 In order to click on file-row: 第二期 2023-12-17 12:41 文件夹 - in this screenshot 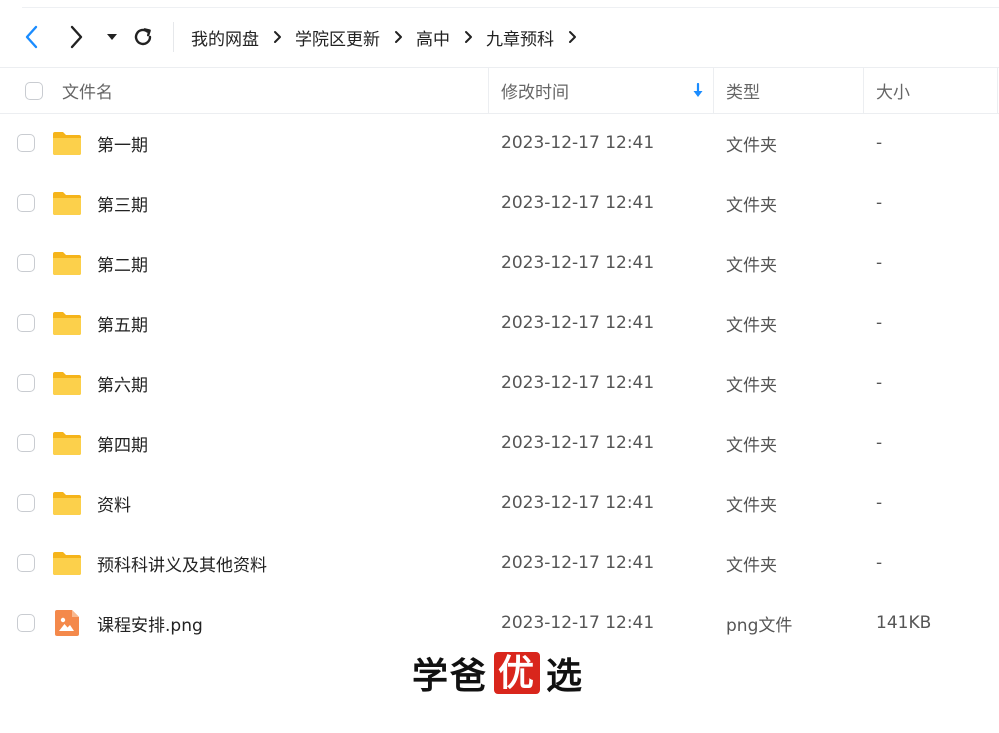, I will do `click(499, 263)`.